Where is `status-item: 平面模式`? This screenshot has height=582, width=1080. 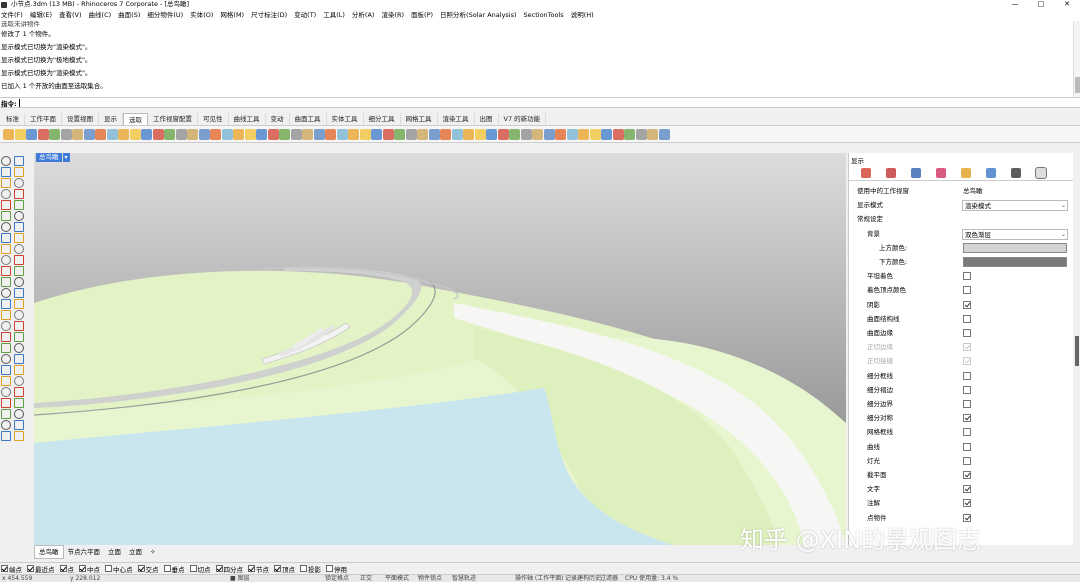
status-item: 平面模式 is located at coordinates (397, 578).